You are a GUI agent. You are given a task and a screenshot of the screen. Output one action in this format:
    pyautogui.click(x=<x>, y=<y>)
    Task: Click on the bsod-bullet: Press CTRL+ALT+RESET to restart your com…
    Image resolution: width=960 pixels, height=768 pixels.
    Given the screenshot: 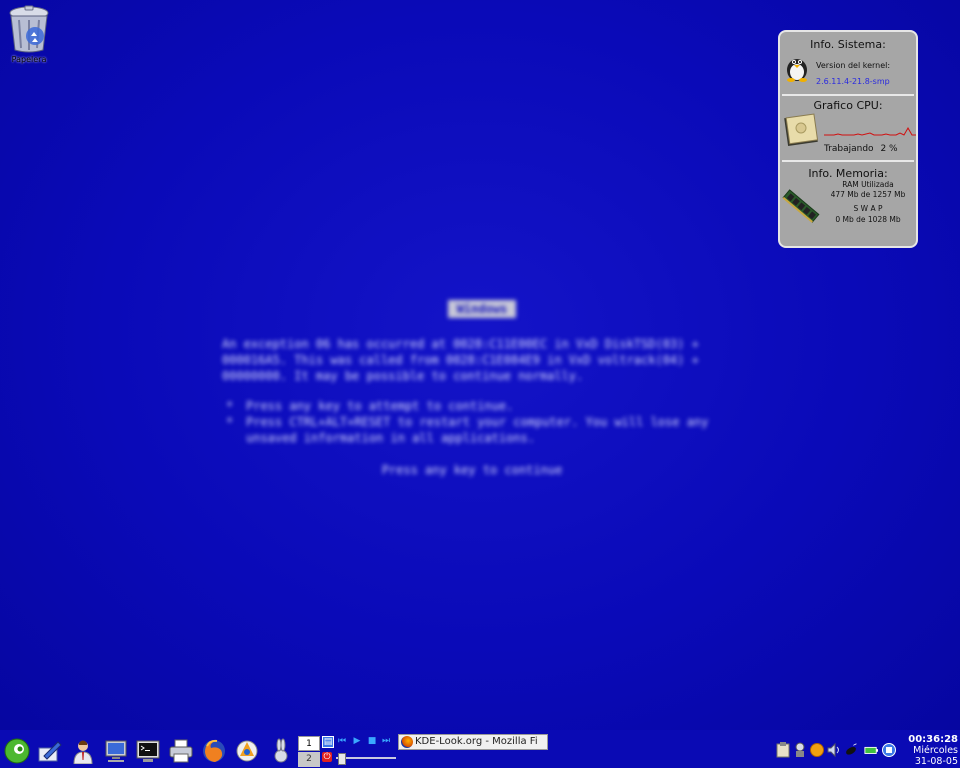 What is the action you would take?
    pyautogui.click(x=482, y=430)
    